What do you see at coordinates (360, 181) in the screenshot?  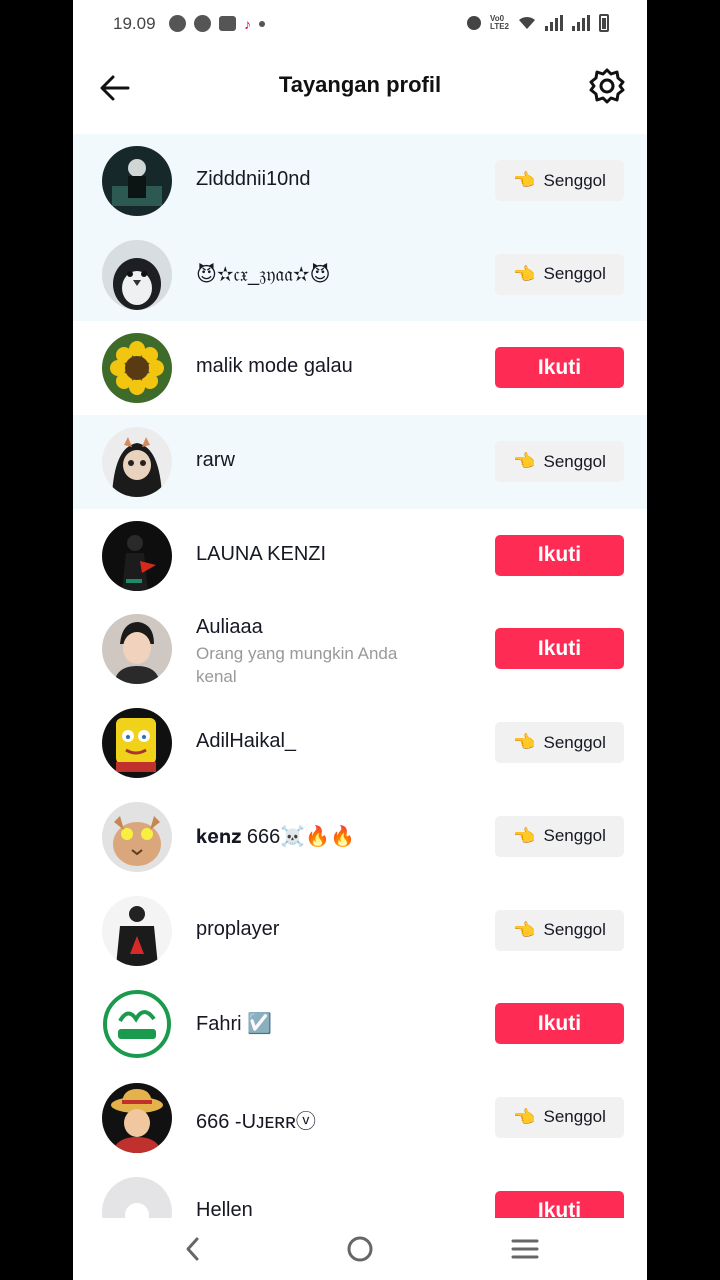 I see `list-item: Zidddnii10nd 👈 Senggol` at bounding box center [360, 181].